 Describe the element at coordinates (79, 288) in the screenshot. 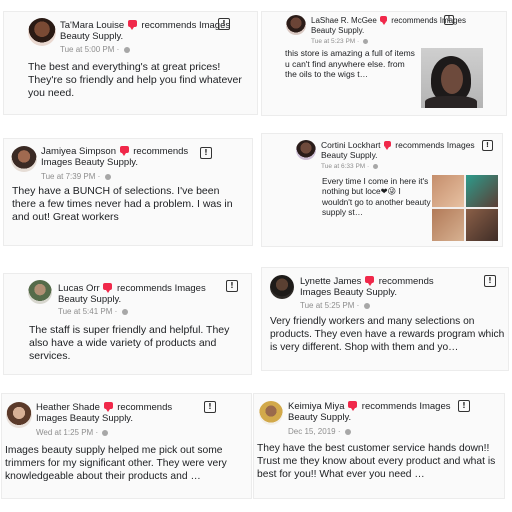

I see `reviewer-name: Lucas Orr` at that location.